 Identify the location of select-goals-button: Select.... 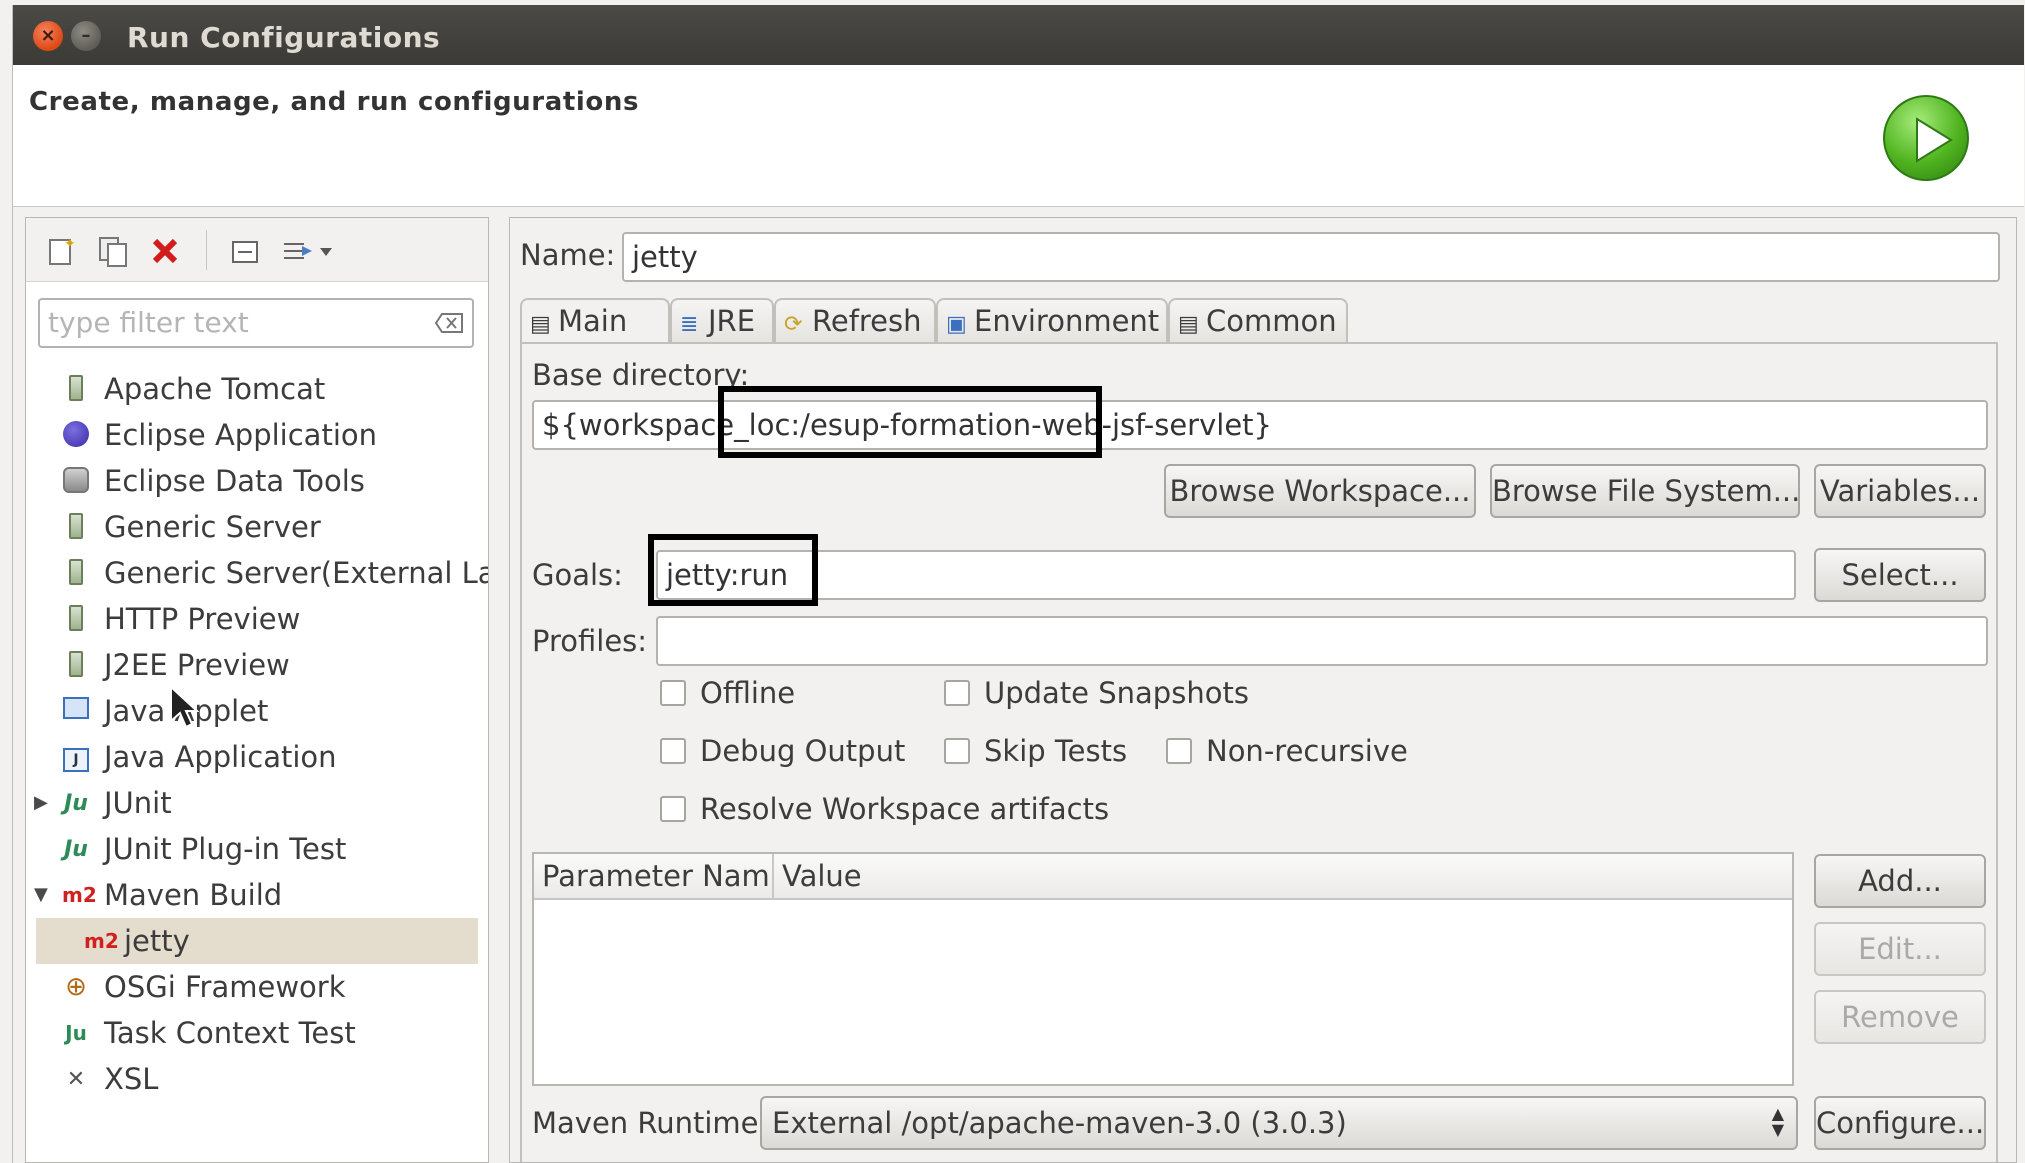
(1900, 575).